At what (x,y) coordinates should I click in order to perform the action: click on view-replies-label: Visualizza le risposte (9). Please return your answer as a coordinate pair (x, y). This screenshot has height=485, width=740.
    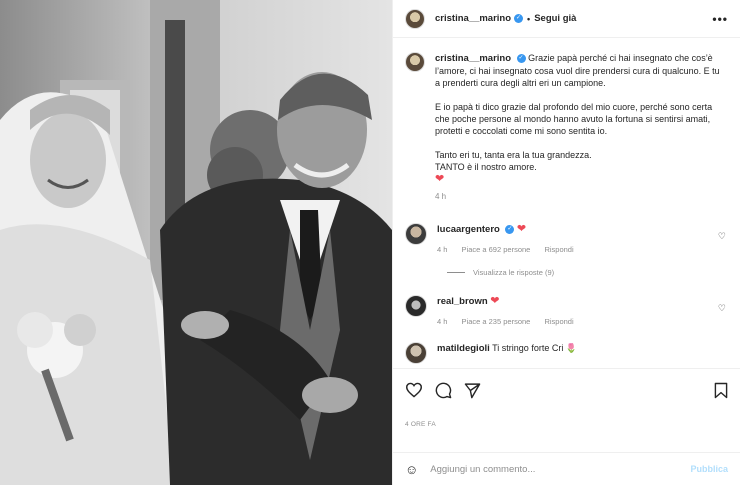
    Looking at the image, I should click on (514, 272).